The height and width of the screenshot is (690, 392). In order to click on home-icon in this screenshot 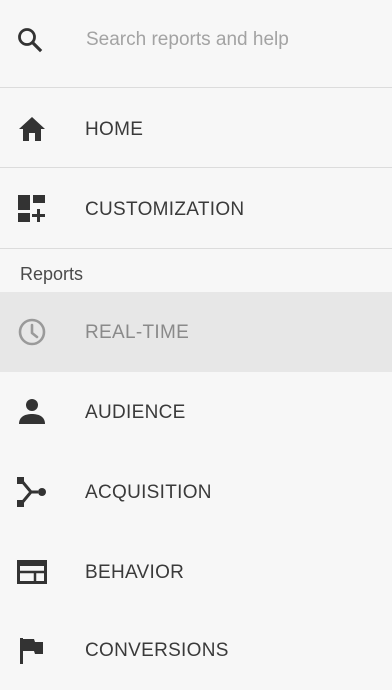, I will do `click(32, 129)`.